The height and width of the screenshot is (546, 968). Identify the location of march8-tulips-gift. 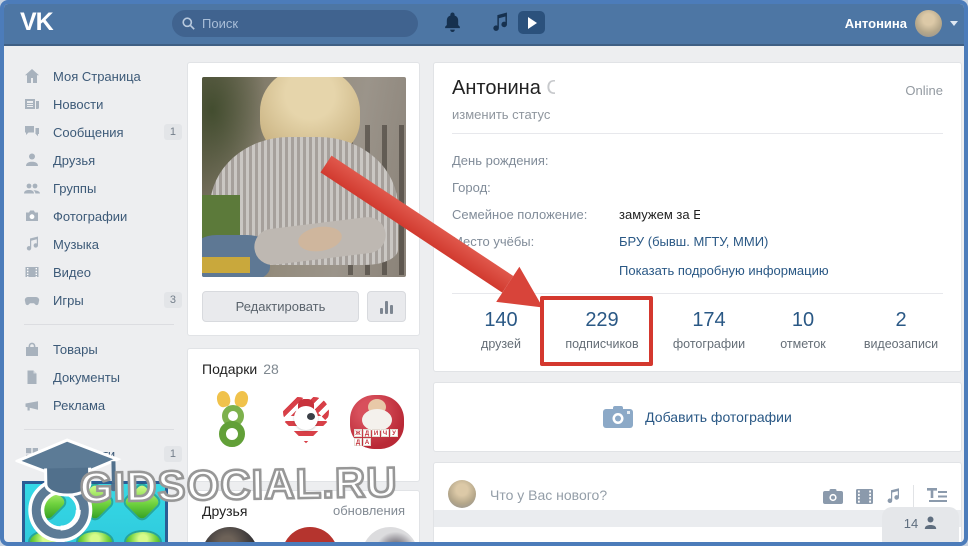
(233, 420).